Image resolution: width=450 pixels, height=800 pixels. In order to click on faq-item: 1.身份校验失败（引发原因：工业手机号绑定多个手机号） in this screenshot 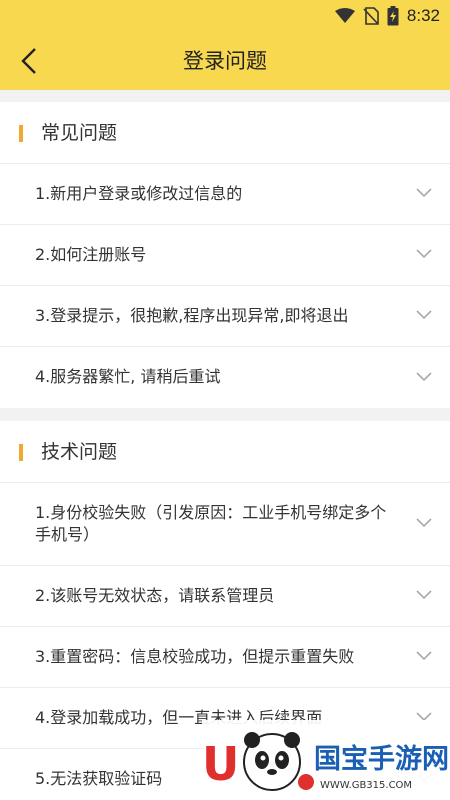, I will do `click(225, 524)`.